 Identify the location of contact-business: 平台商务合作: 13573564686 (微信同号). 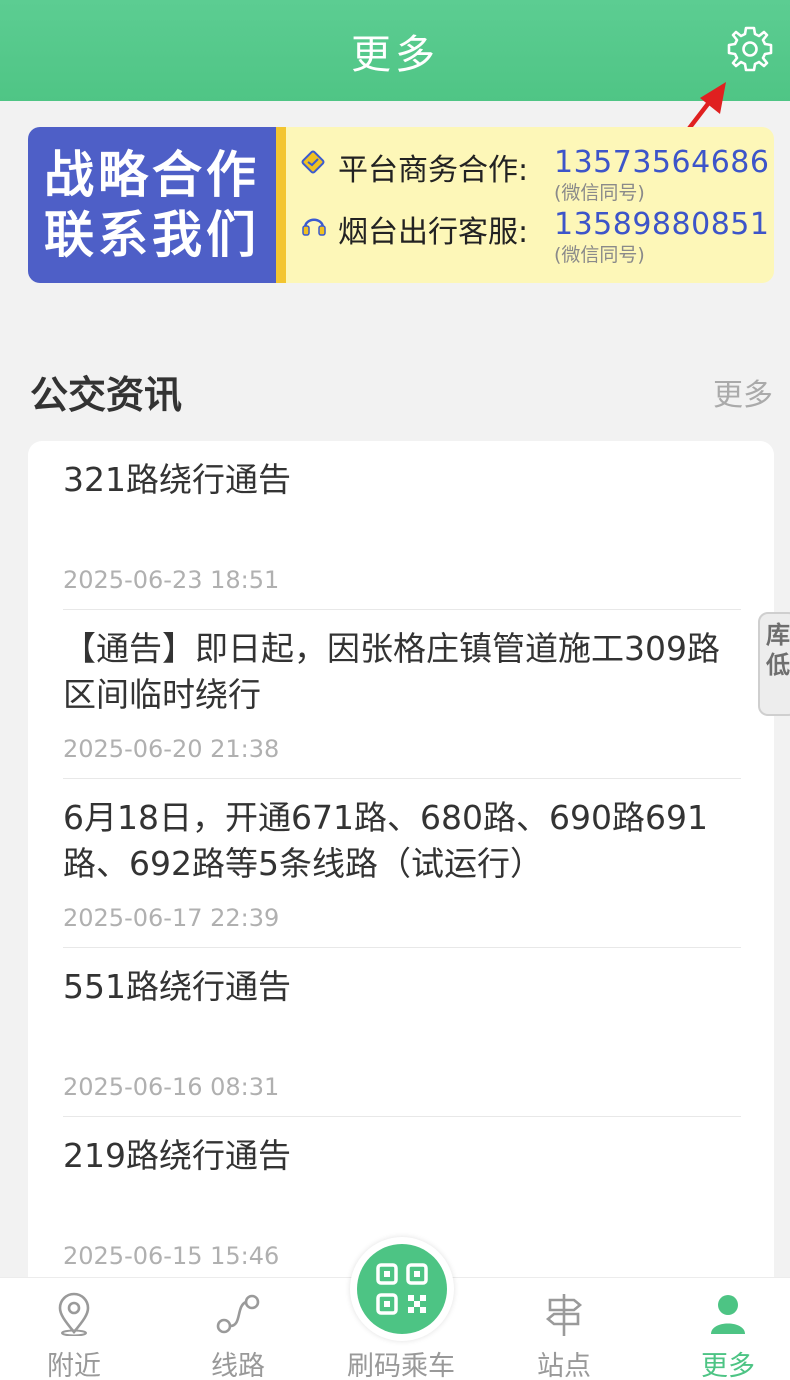
(534, 175).